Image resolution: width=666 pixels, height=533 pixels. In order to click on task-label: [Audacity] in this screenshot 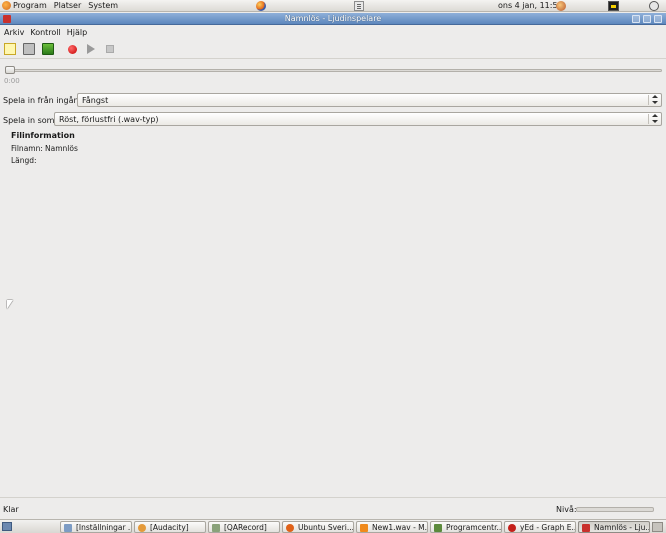, I will do `click(169, 527)`.